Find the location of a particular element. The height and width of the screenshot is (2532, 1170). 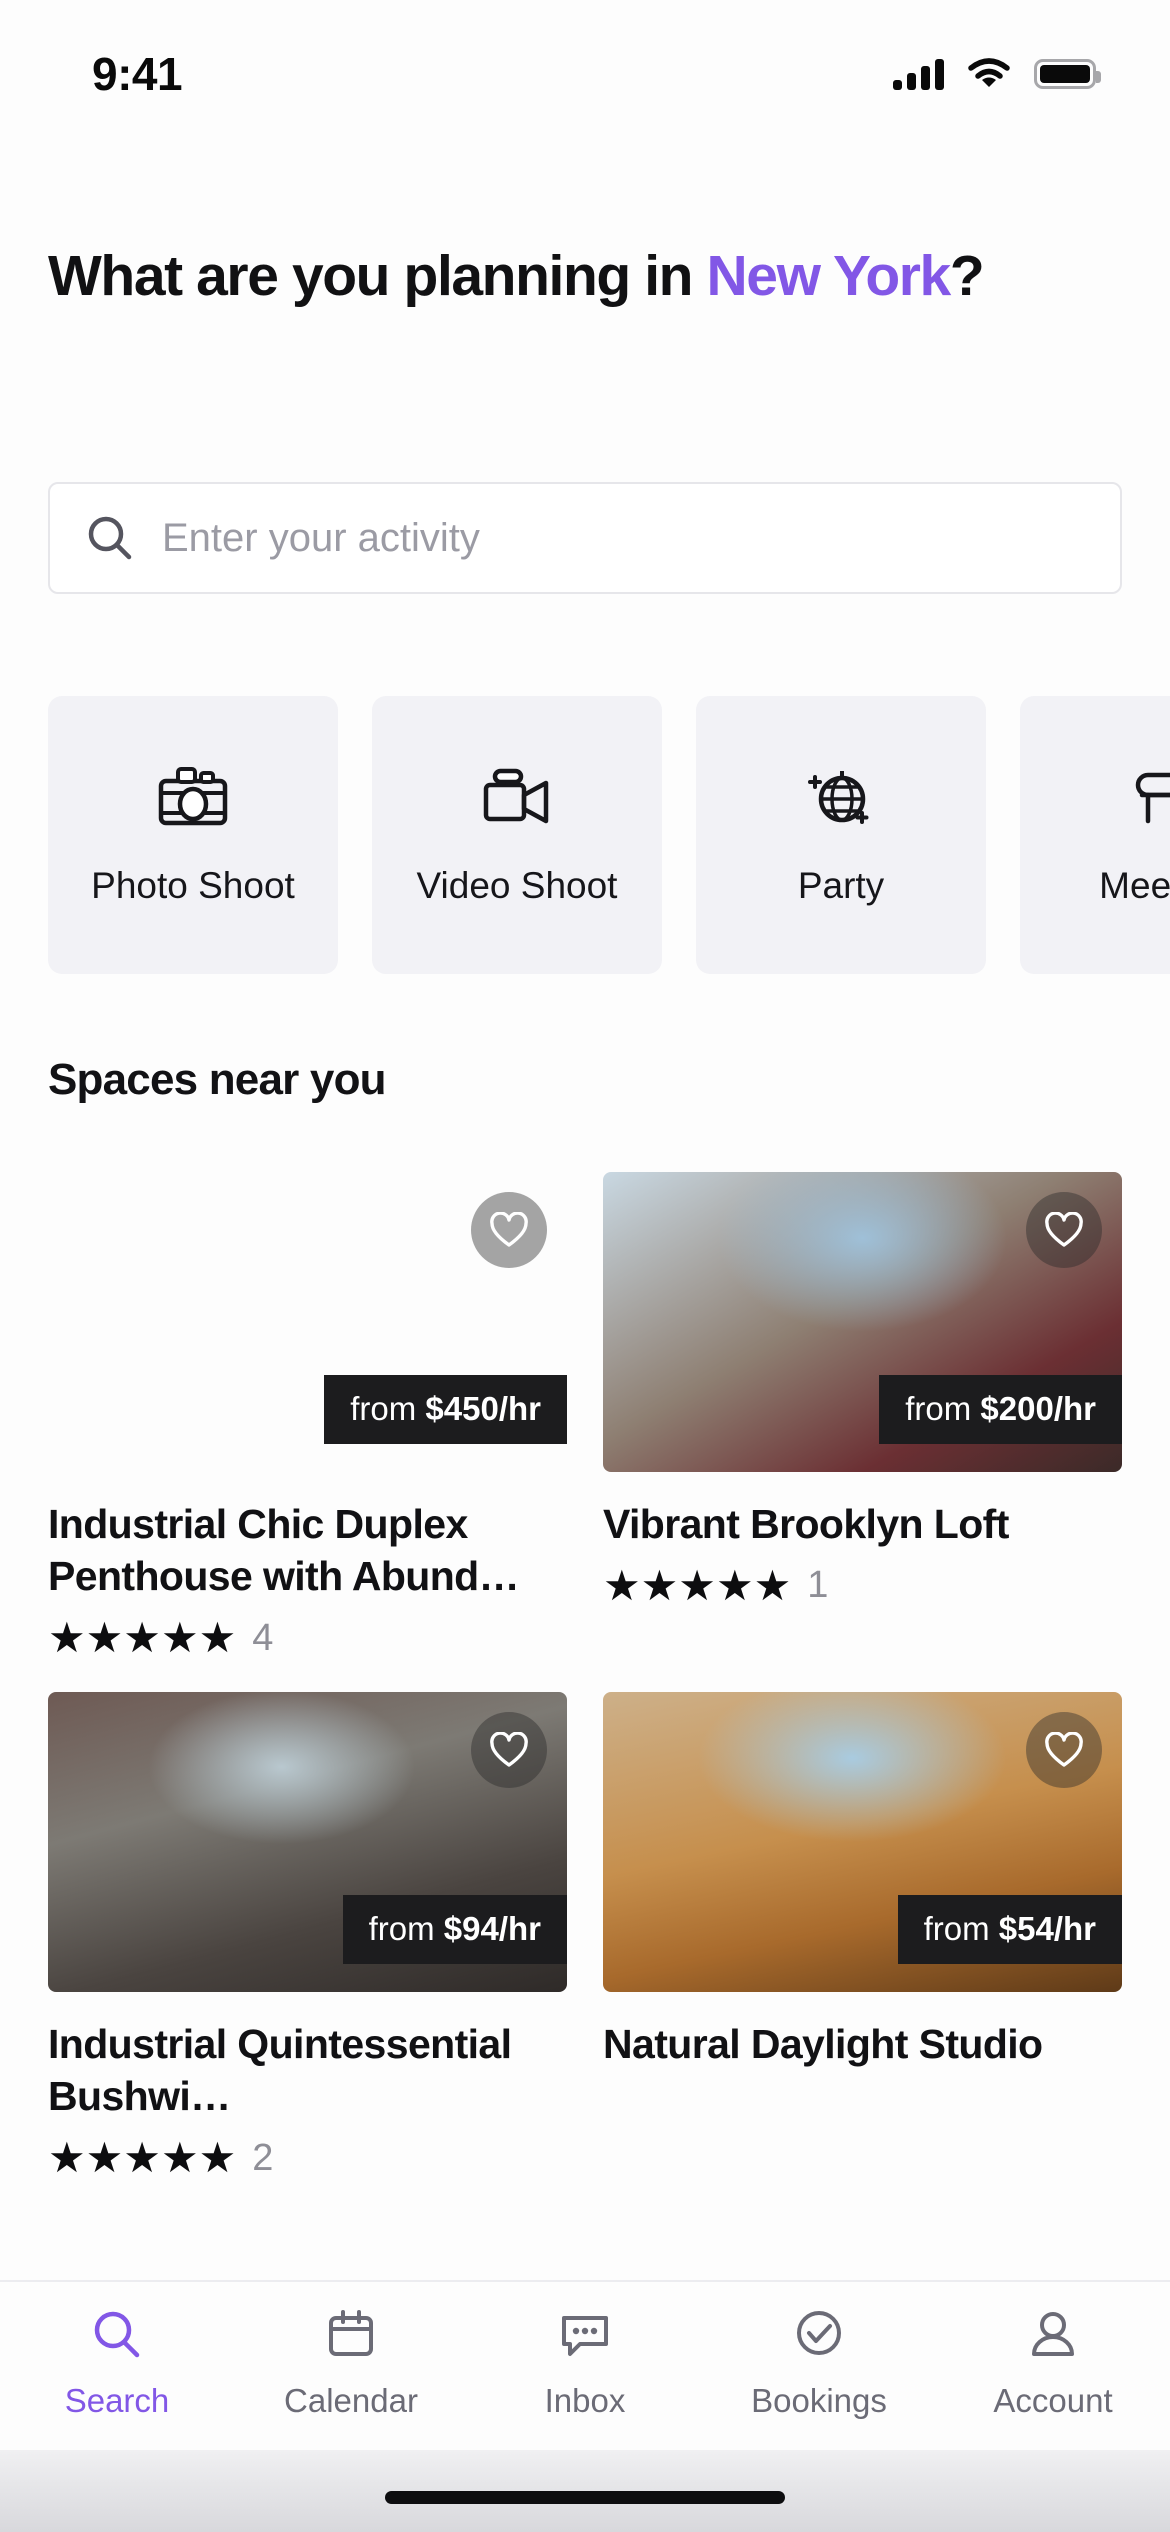

section-title: Spaces near you is located at coordinates (217, 1079).